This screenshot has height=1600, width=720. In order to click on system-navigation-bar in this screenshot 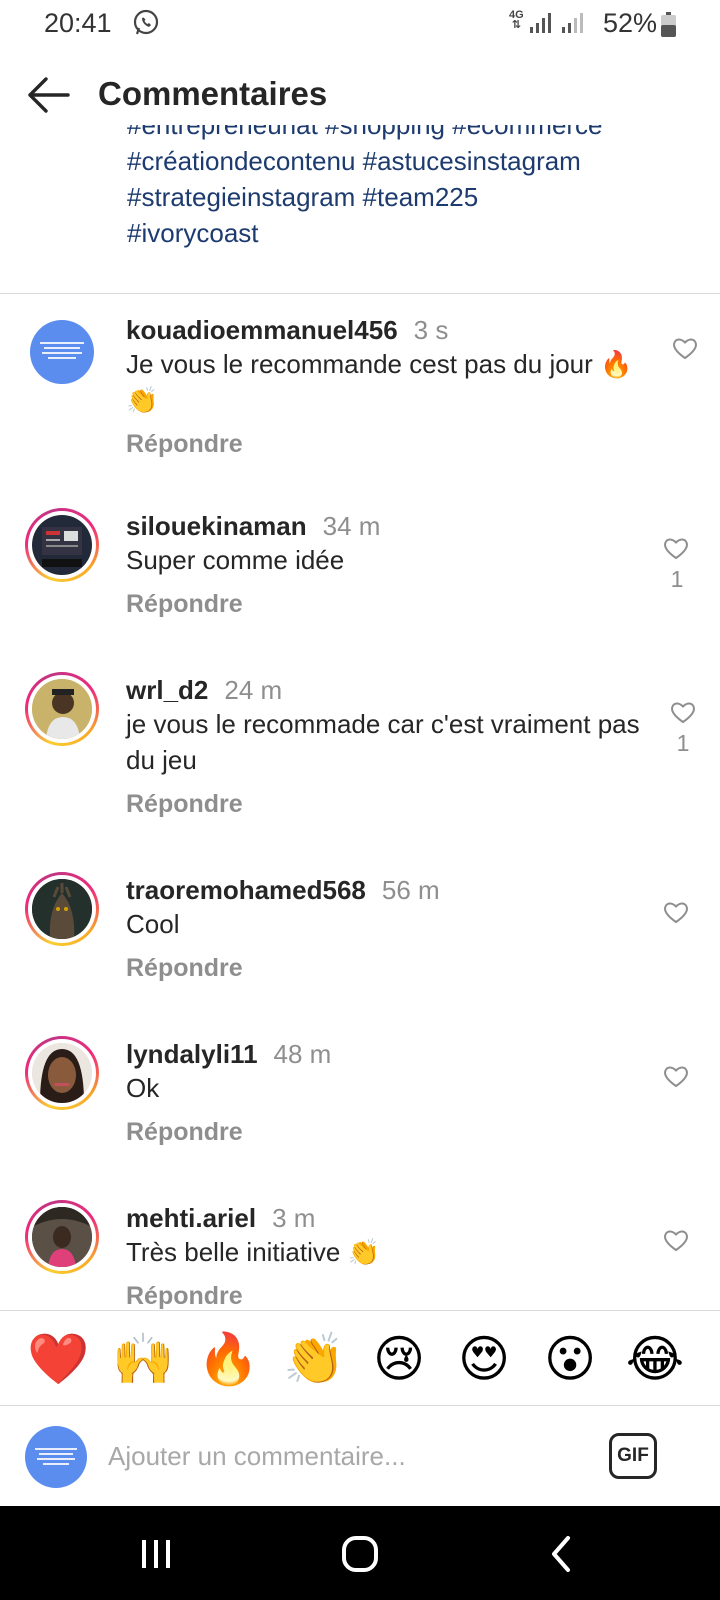, I will do `click(360, 1553)`.